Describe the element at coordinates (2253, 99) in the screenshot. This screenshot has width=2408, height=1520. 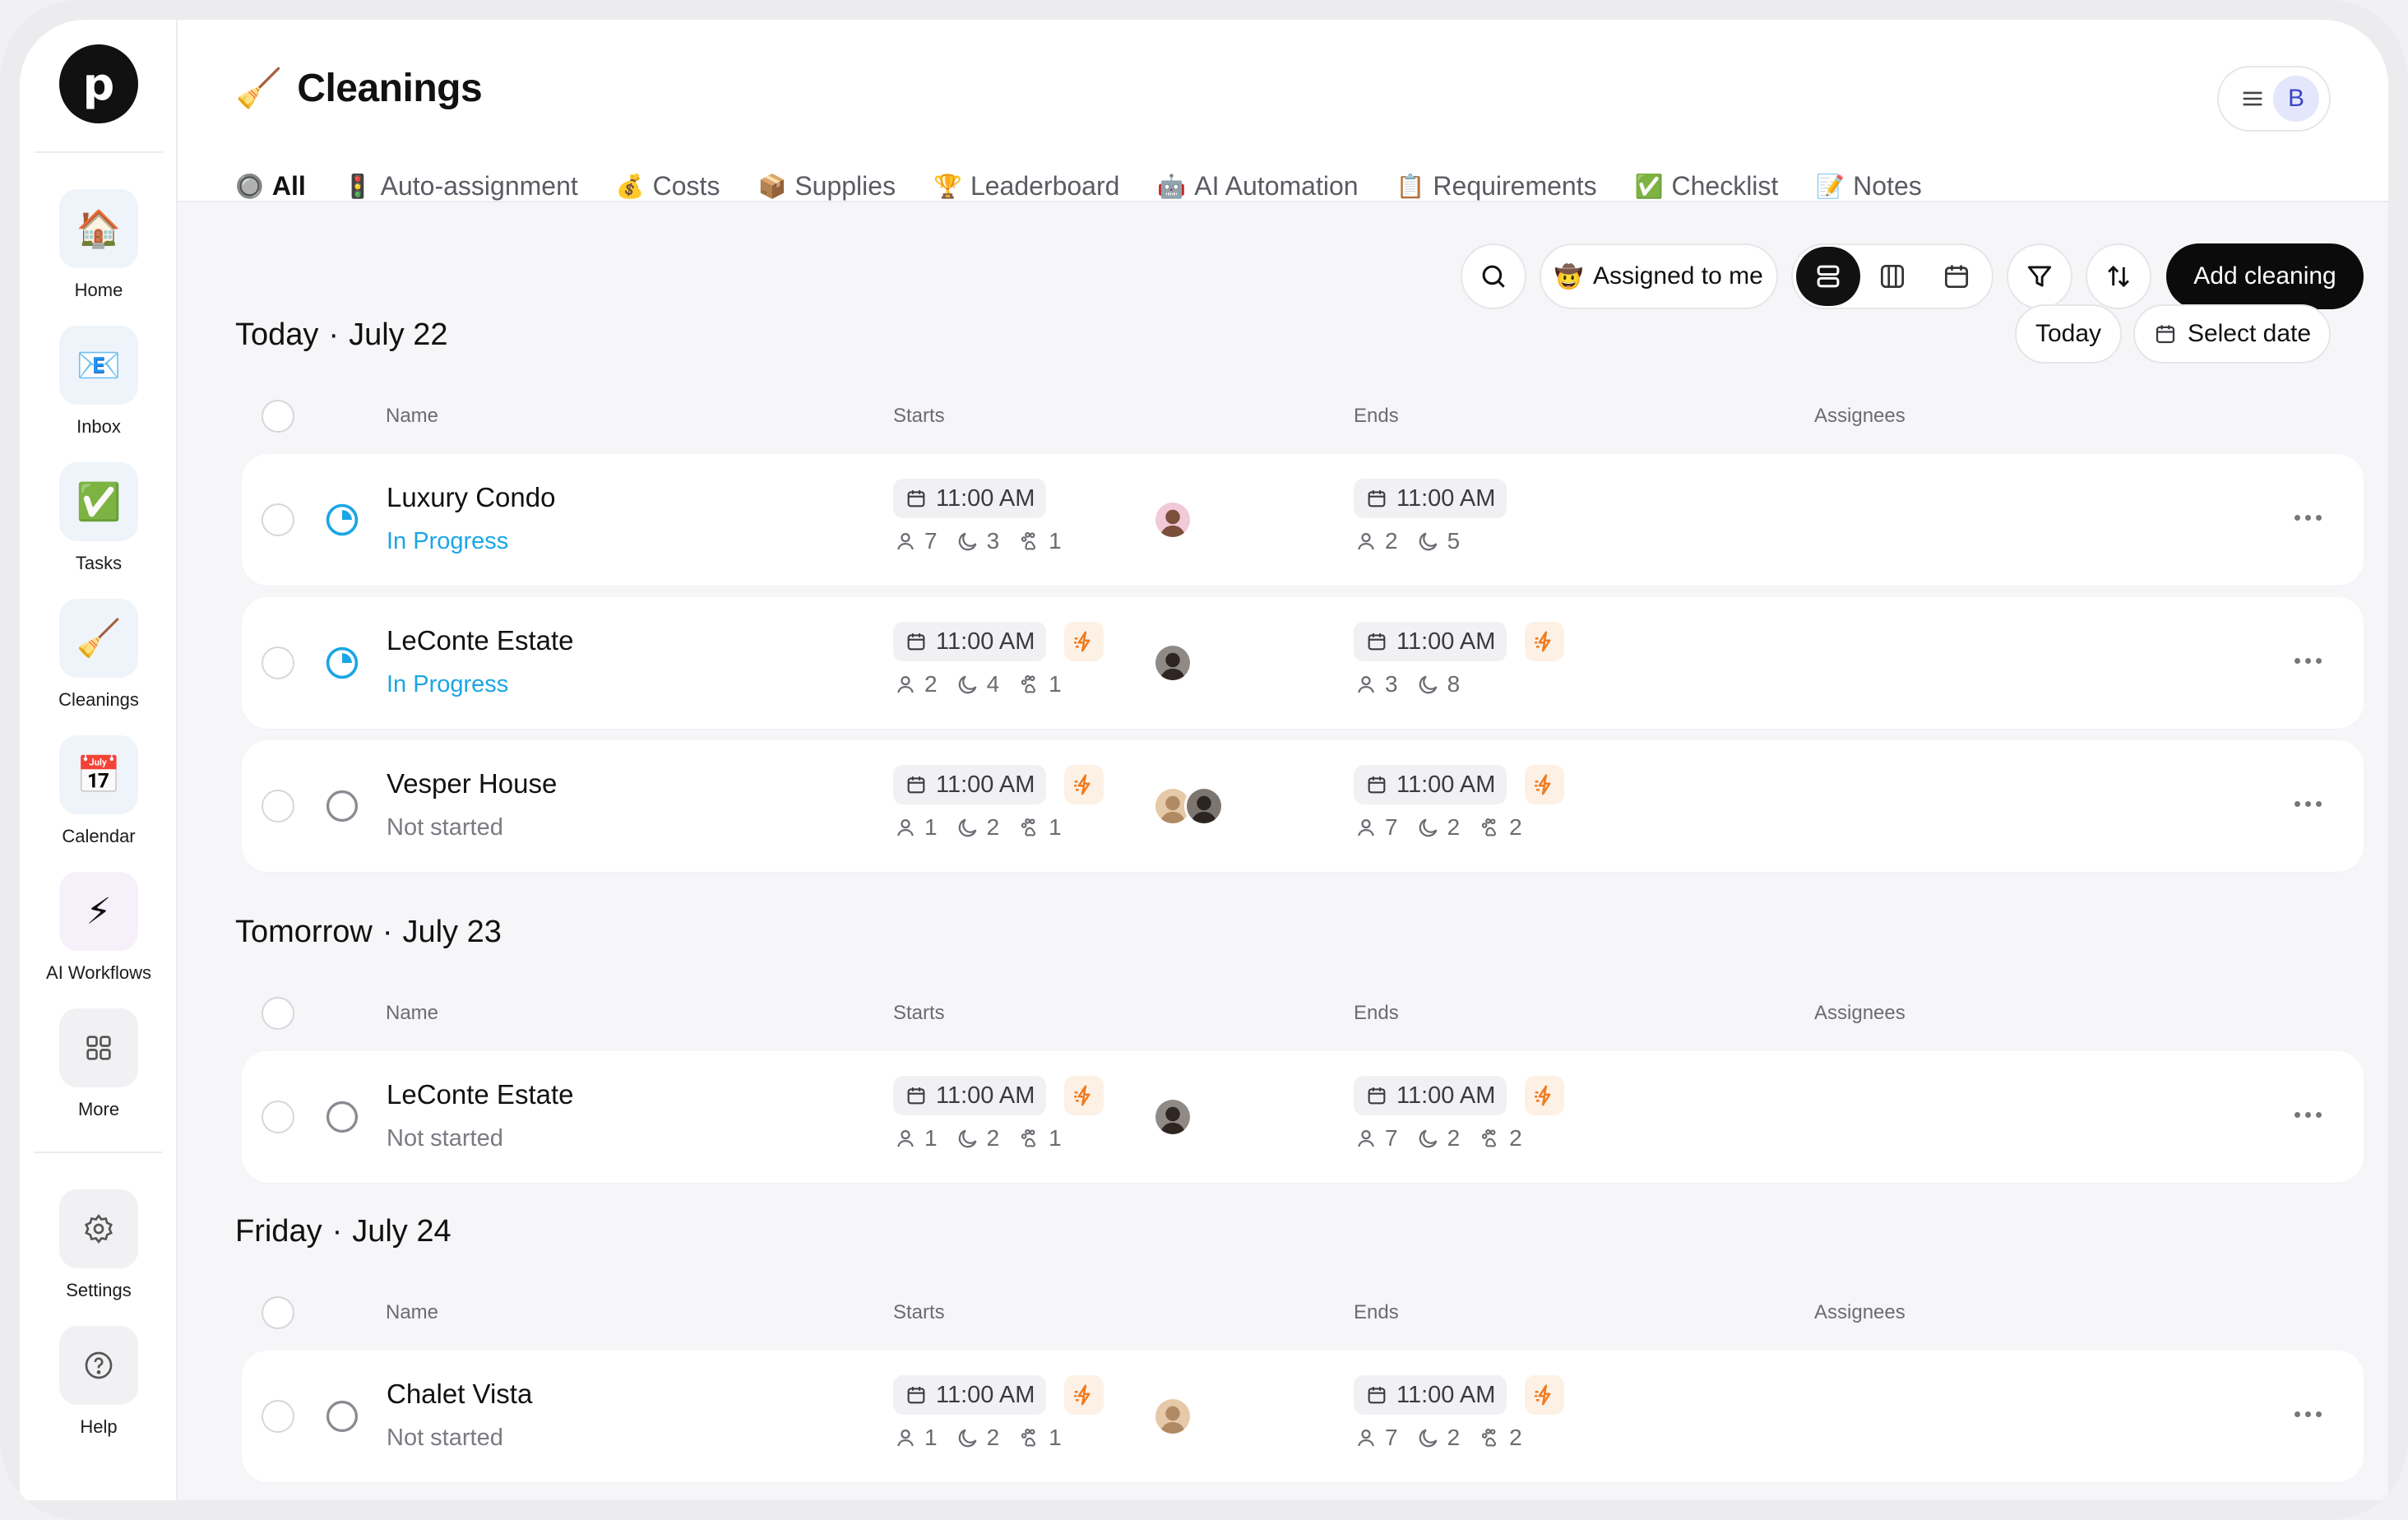
I see `hamburger-menu-icon` at that location.